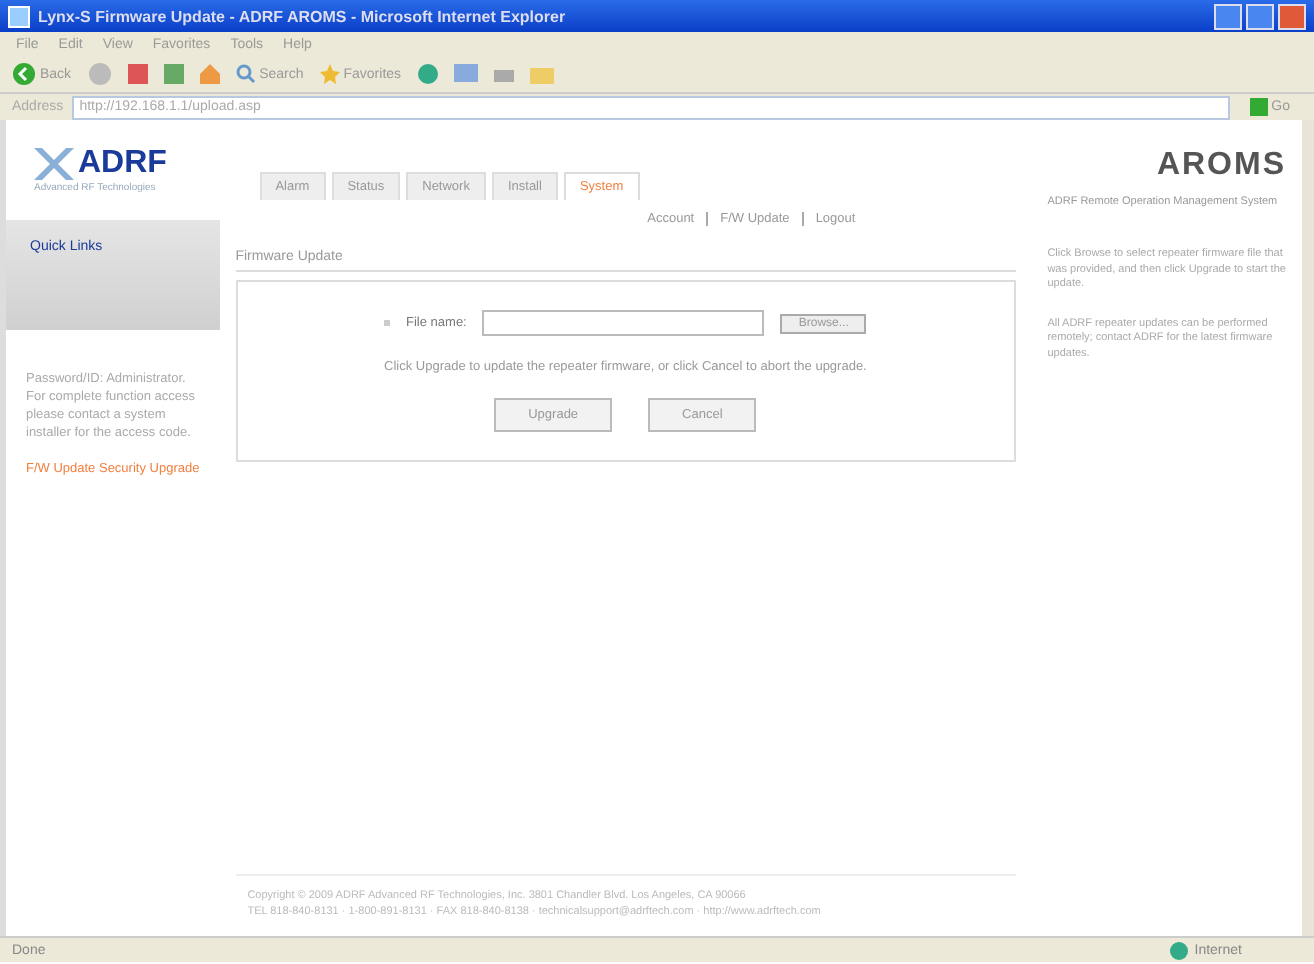 This screenshot has width=1314, height=964. What do you see at coordinates (623, 323) in the screenshot?
I see `file-field` at bounding box center [623, 323].